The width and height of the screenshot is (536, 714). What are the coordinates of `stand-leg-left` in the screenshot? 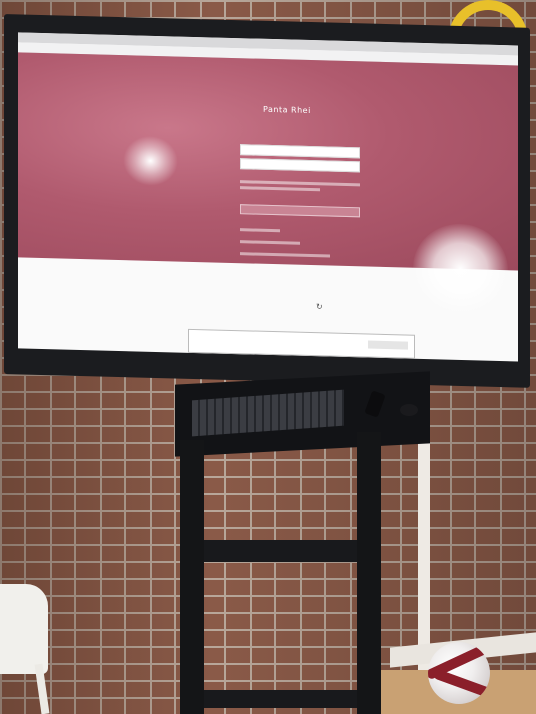 It's located at (192, 577).